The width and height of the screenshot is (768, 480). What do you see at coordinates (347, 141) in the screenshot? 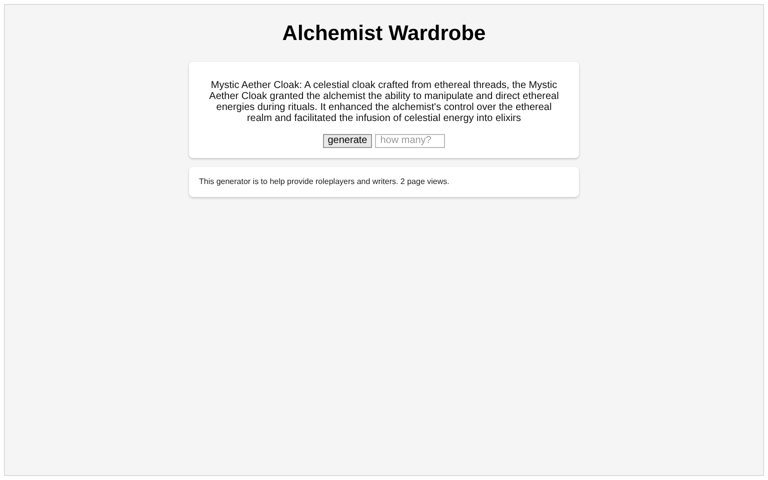
I see `generate-button: generate` at bounding box center [347, 141].